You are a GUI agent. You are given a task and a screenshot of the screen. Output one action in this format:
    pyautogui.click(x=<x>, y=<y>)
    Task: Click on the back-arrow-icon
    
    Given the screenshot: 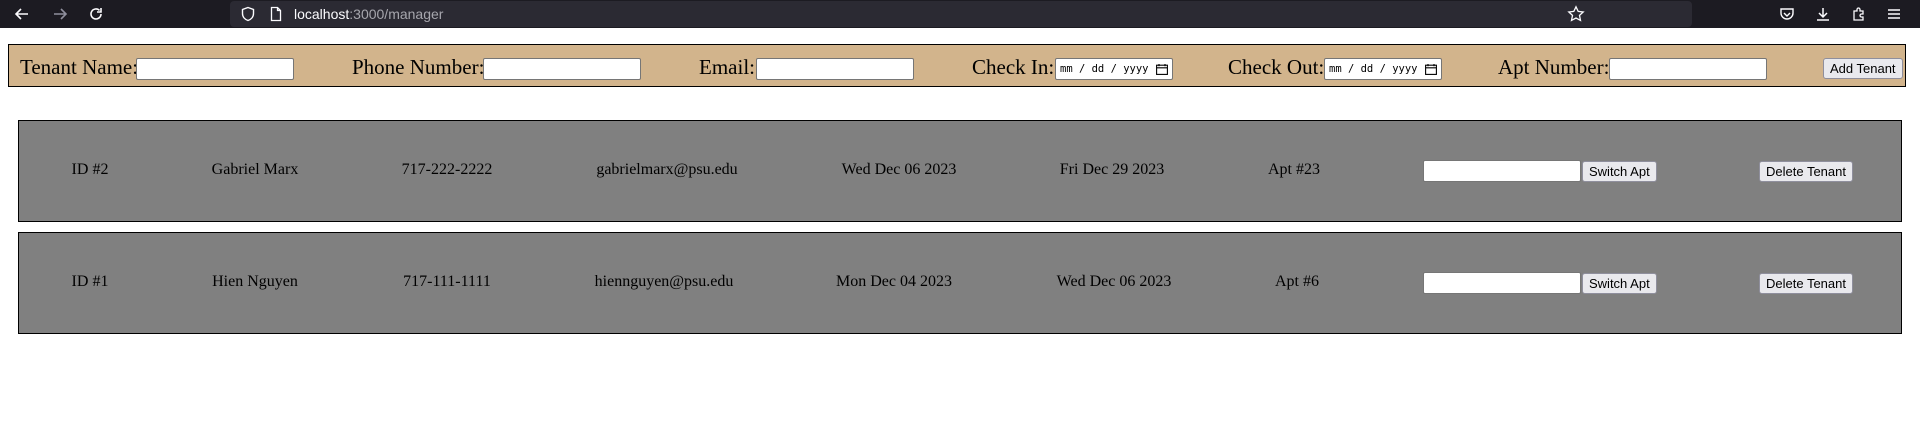 What is the action you would take?
    pyautogui.click(x=22, y=14)
    